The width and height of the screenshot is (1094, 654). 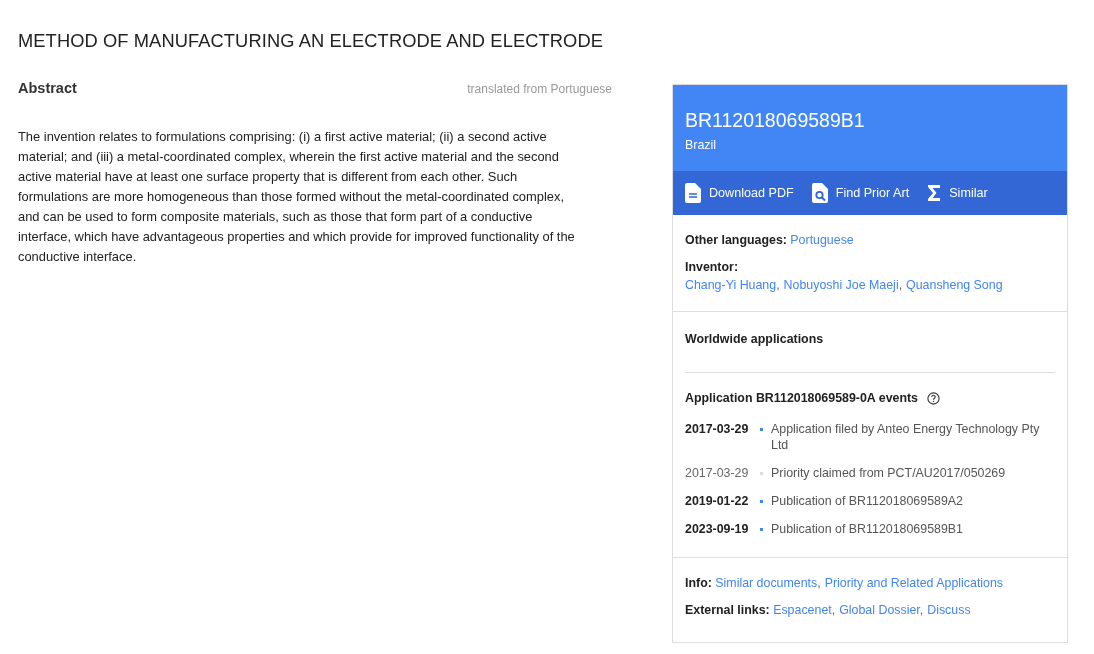 I want to click on document-search-icon, so click(x=819, y=193).